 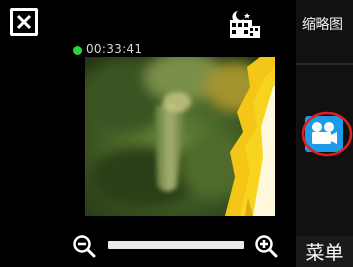 I want to click on menu-button: 菜单, so click(x=324, y=251).